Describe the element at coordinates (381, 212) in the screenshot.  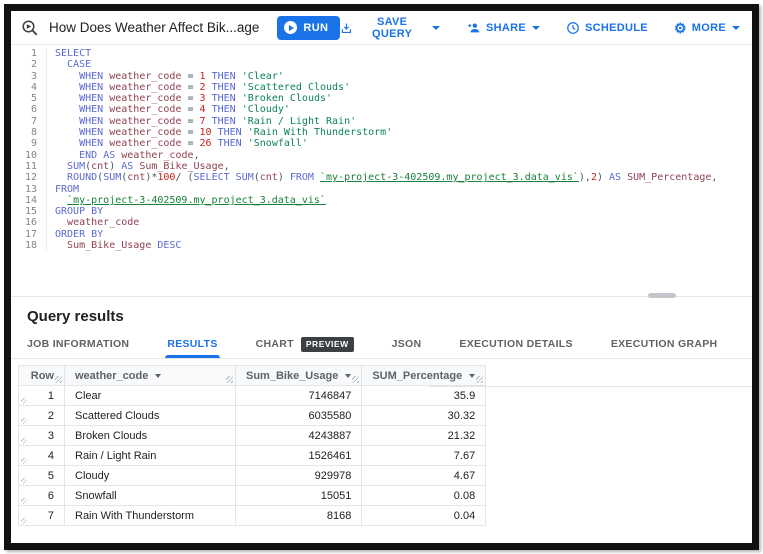
I see `code-line: 15 GROUP BY` at that location.